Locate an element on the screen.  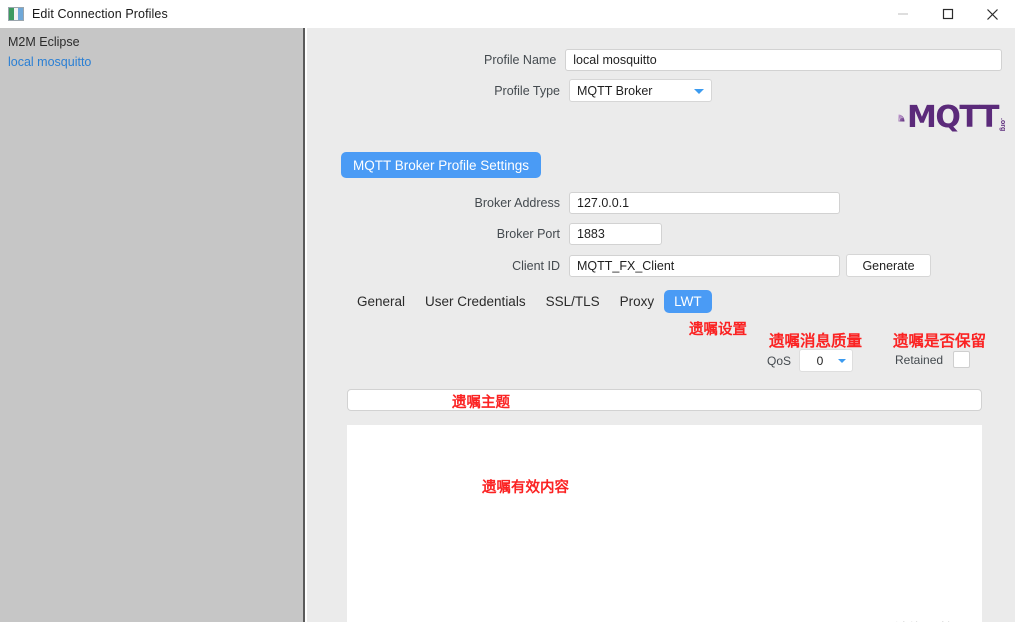
sidebar-item-local-mosquitto: local mosquitto is located at coordinates (151, 62).